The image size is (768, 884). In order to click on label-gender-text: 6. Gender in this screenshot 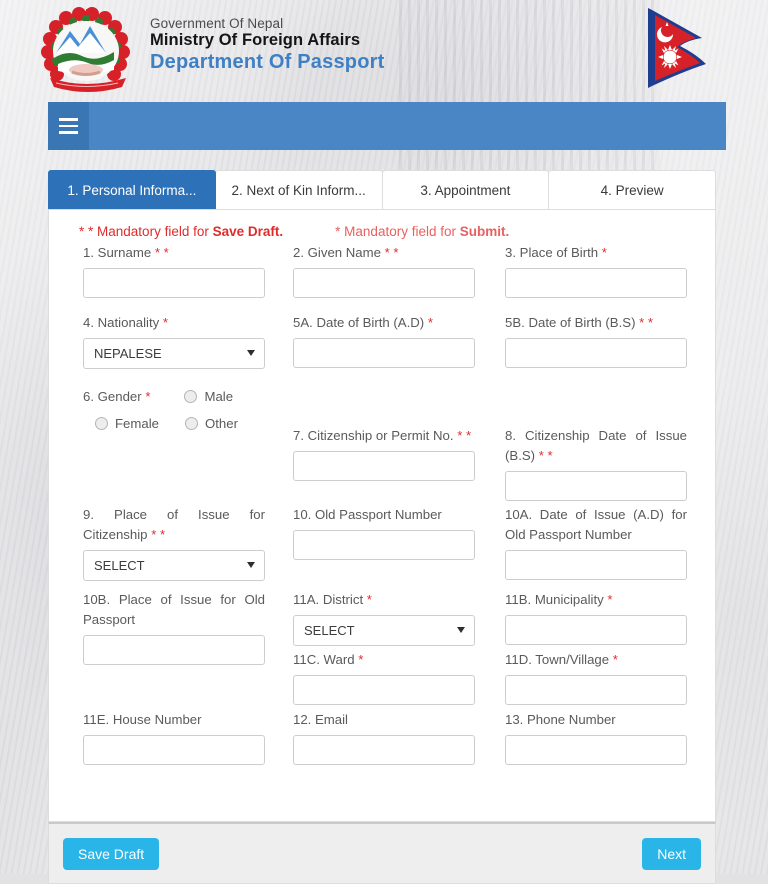, I will do `click(112, 396)`.